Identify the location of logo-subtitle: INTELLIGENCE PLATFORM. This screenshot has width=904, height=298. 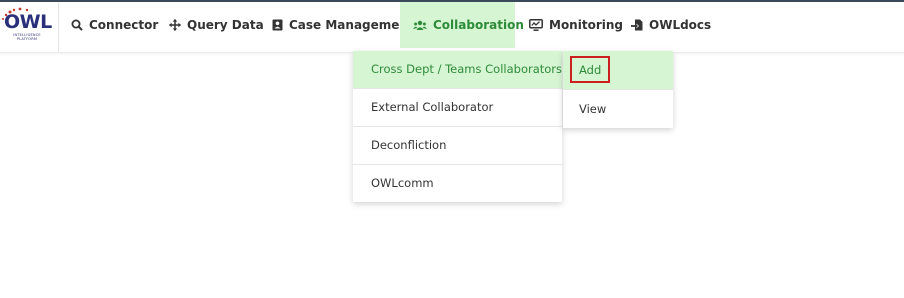
(27, 37).